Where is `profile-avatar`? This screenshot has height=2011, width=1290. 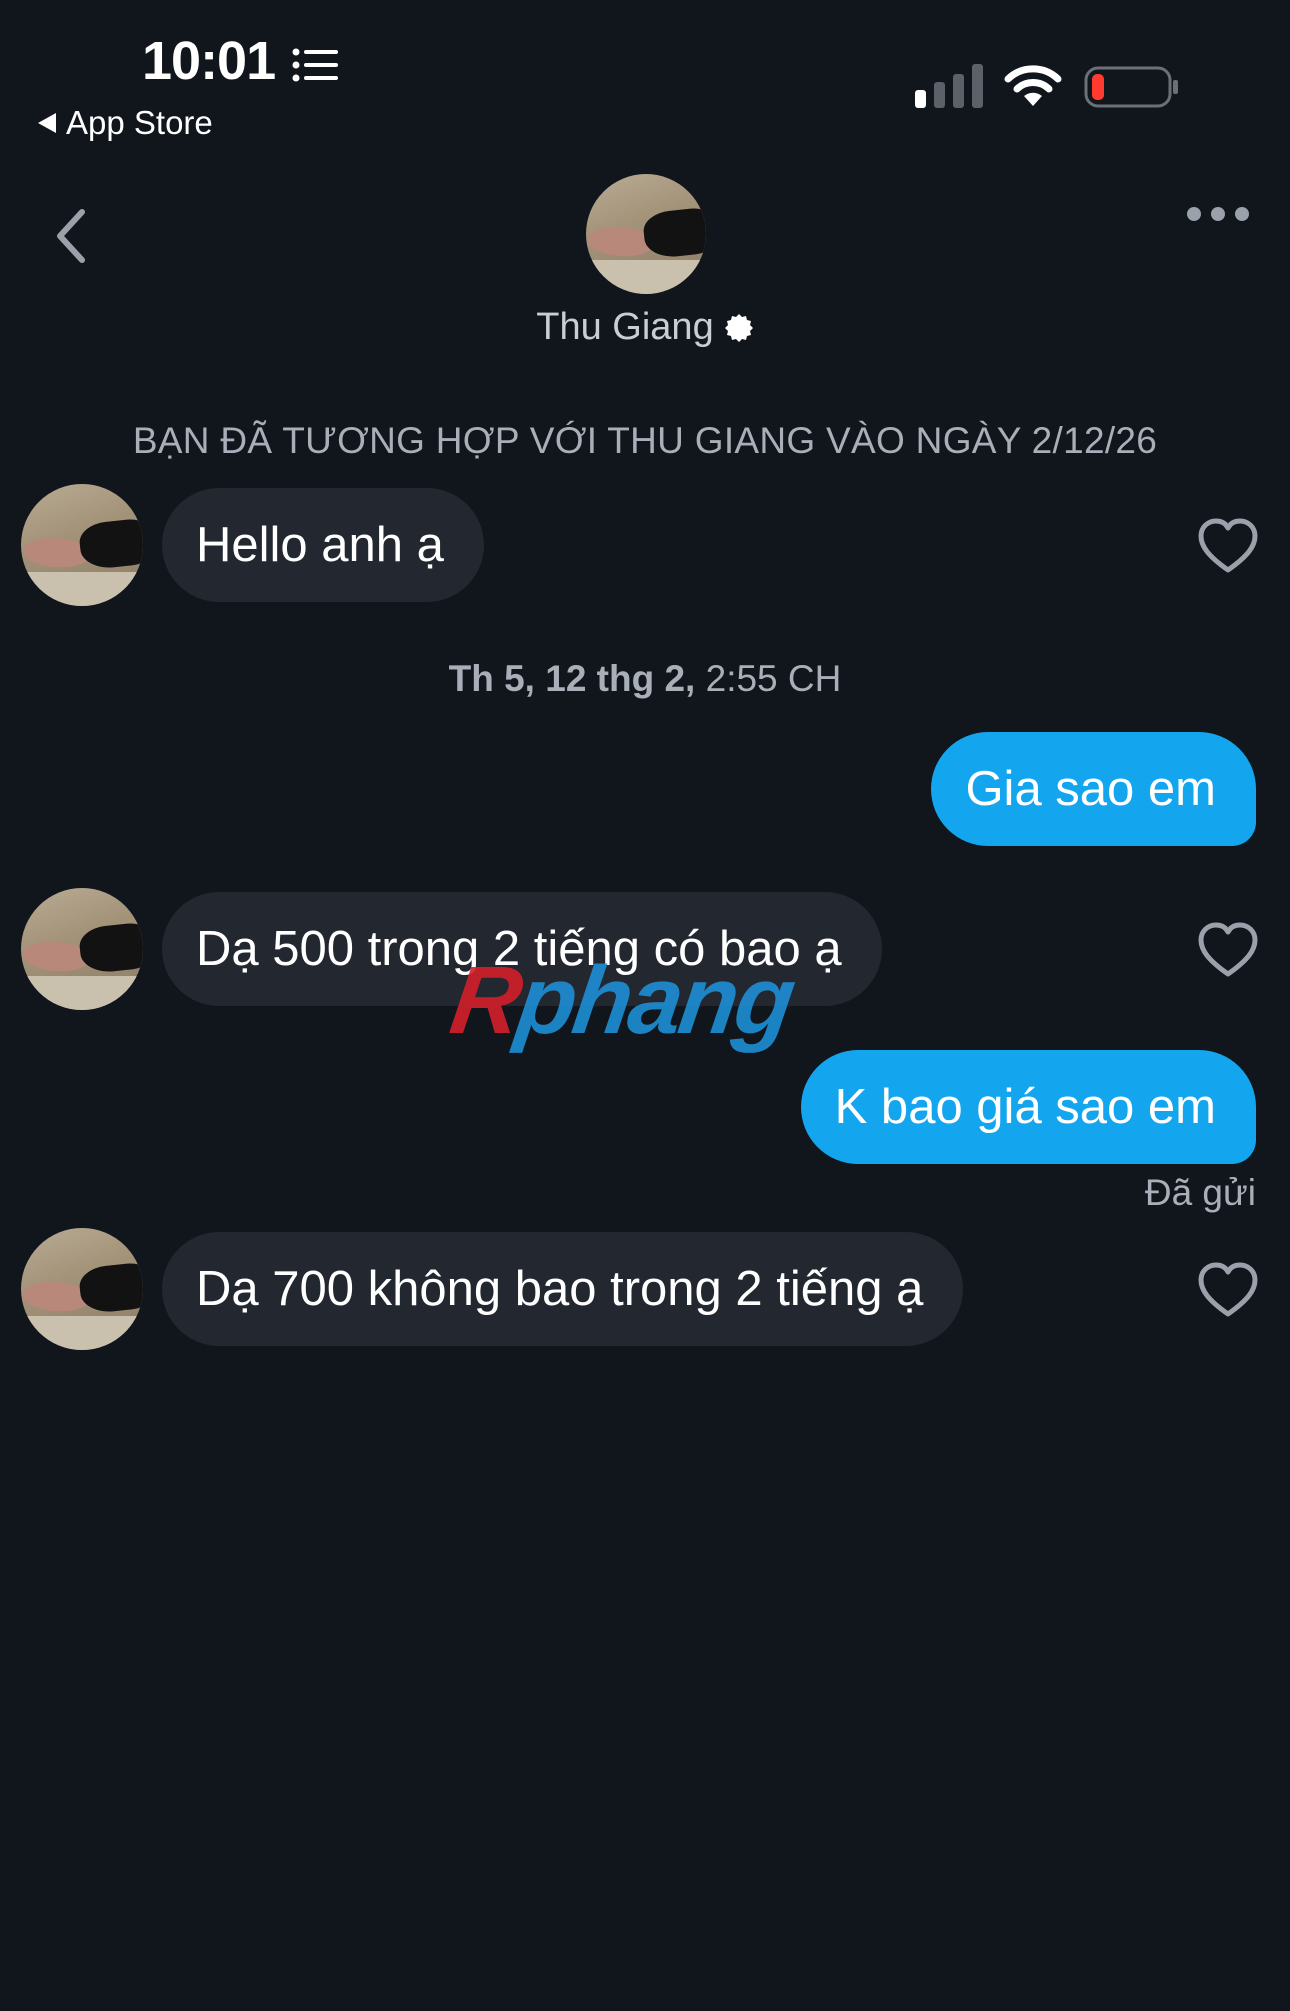 profile-avatar is located at coordinates (646, 234).